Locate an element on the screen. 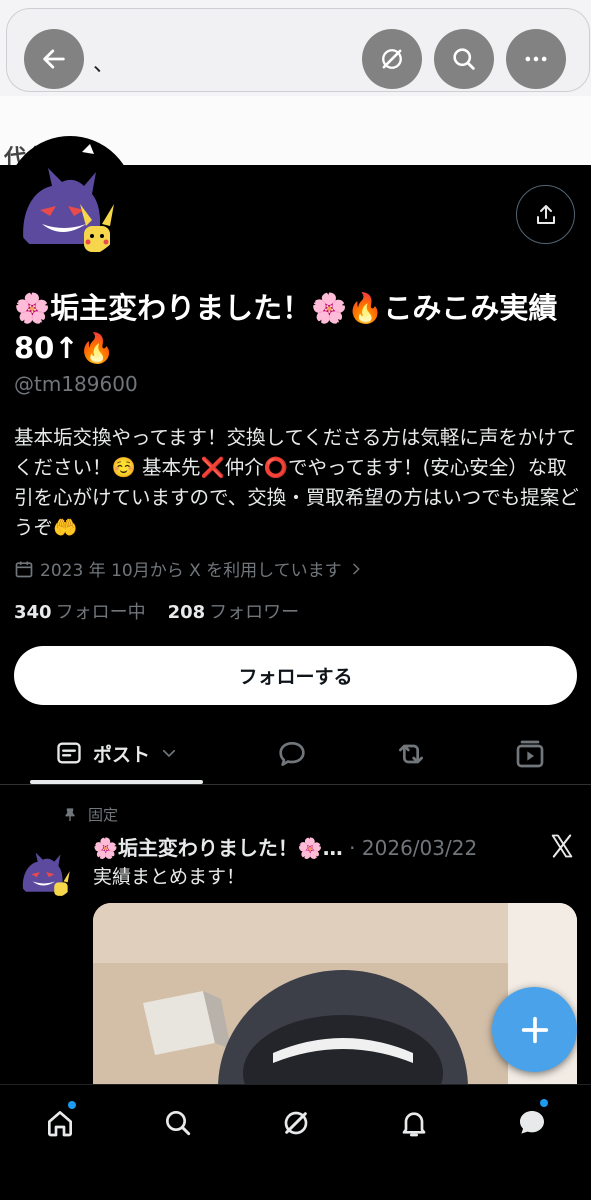  followers-label: フォロワー is located at coordinates (254, 612).